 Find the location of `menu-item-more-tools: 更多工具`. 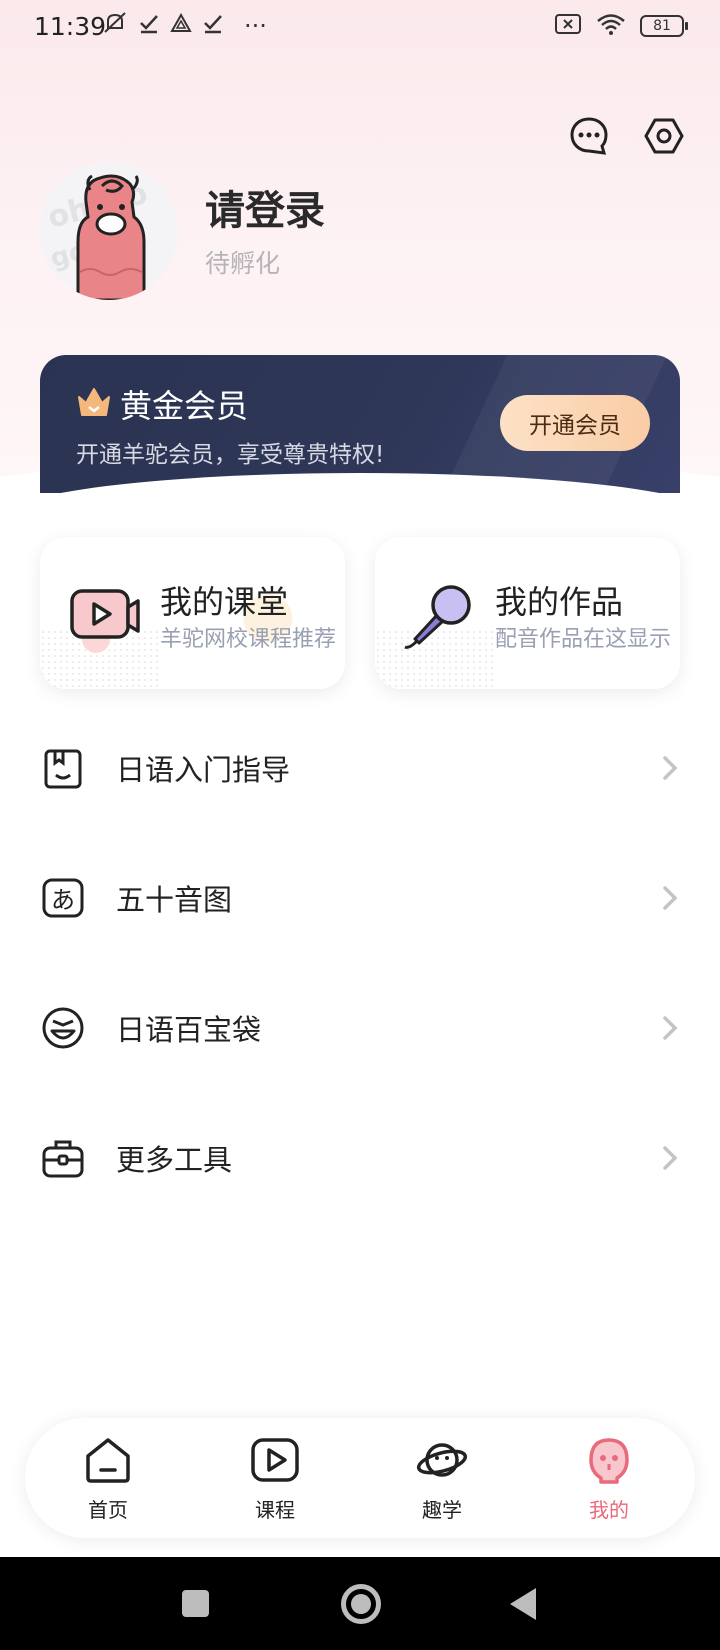

menu-item-more-tools: 更多工具 is located at coordinates (360, 1158).